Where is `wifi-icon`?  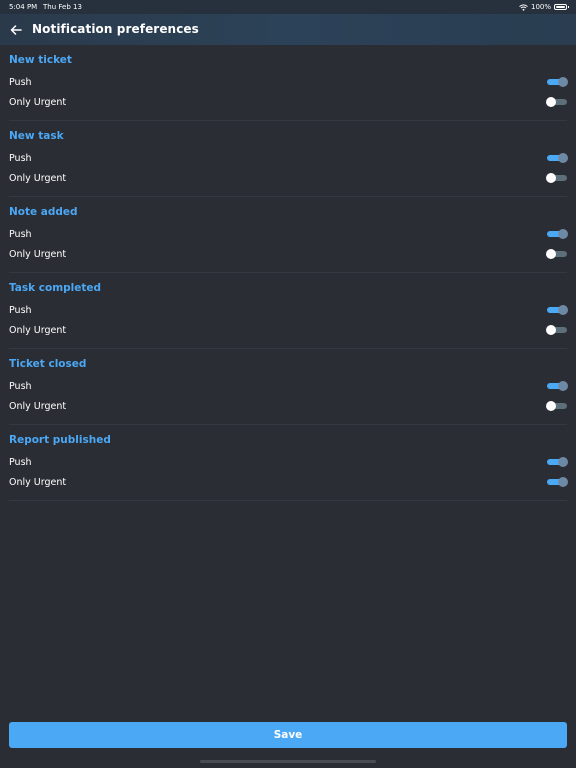 wifi-icon is located at coordinates (523, 7).